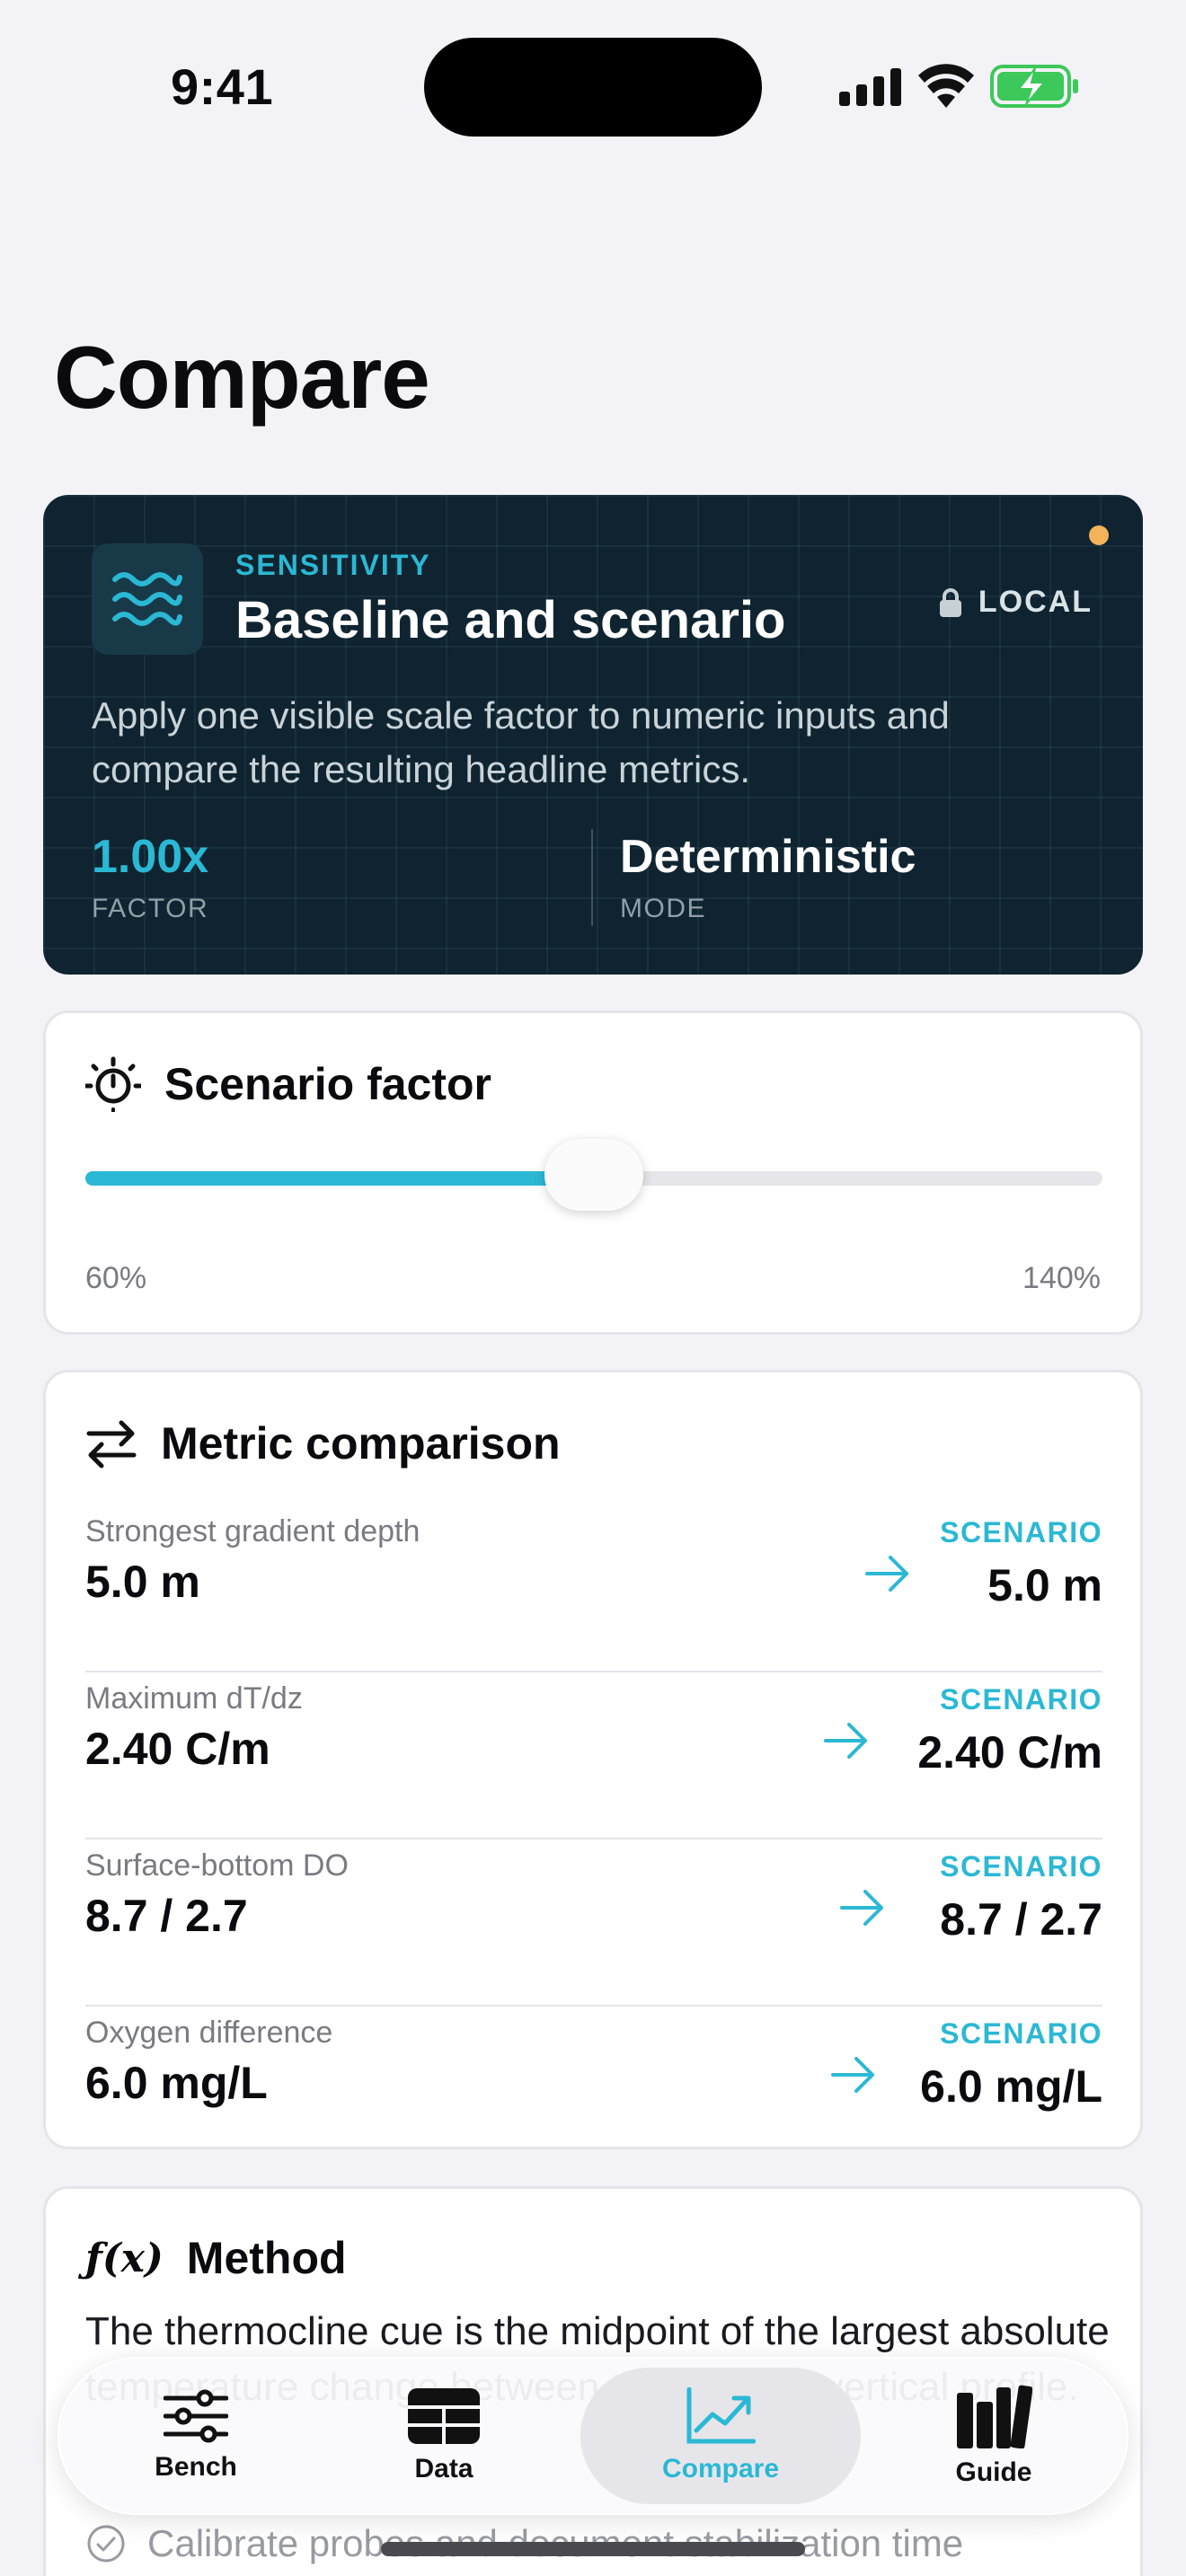 The height and width of the screenshot is (2576, 1186). I want to click on metric-comparison-header: Metric comparison, so click(323, 1443).